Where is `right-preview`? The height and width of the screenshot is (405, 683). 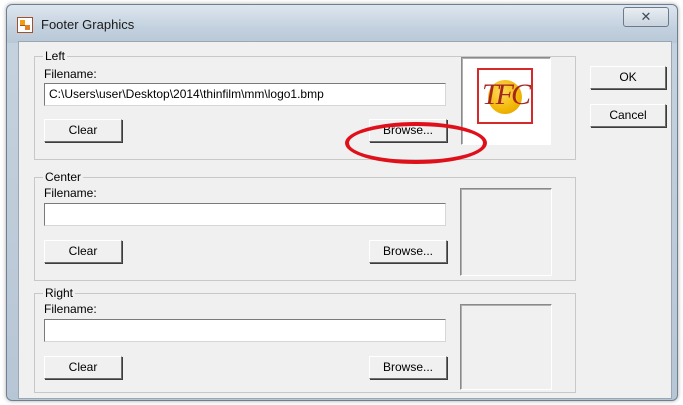 right-preview is located at coordinates (506, 347).